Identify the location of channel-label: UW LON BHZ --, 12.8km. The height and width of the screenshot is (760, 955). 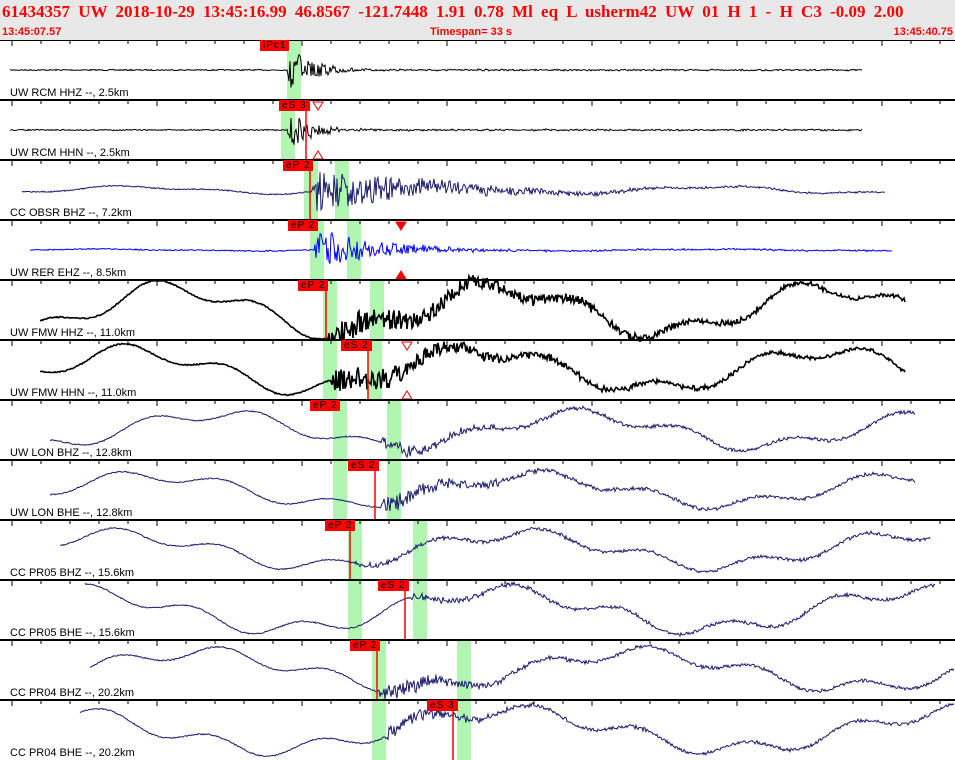
(71, 453).